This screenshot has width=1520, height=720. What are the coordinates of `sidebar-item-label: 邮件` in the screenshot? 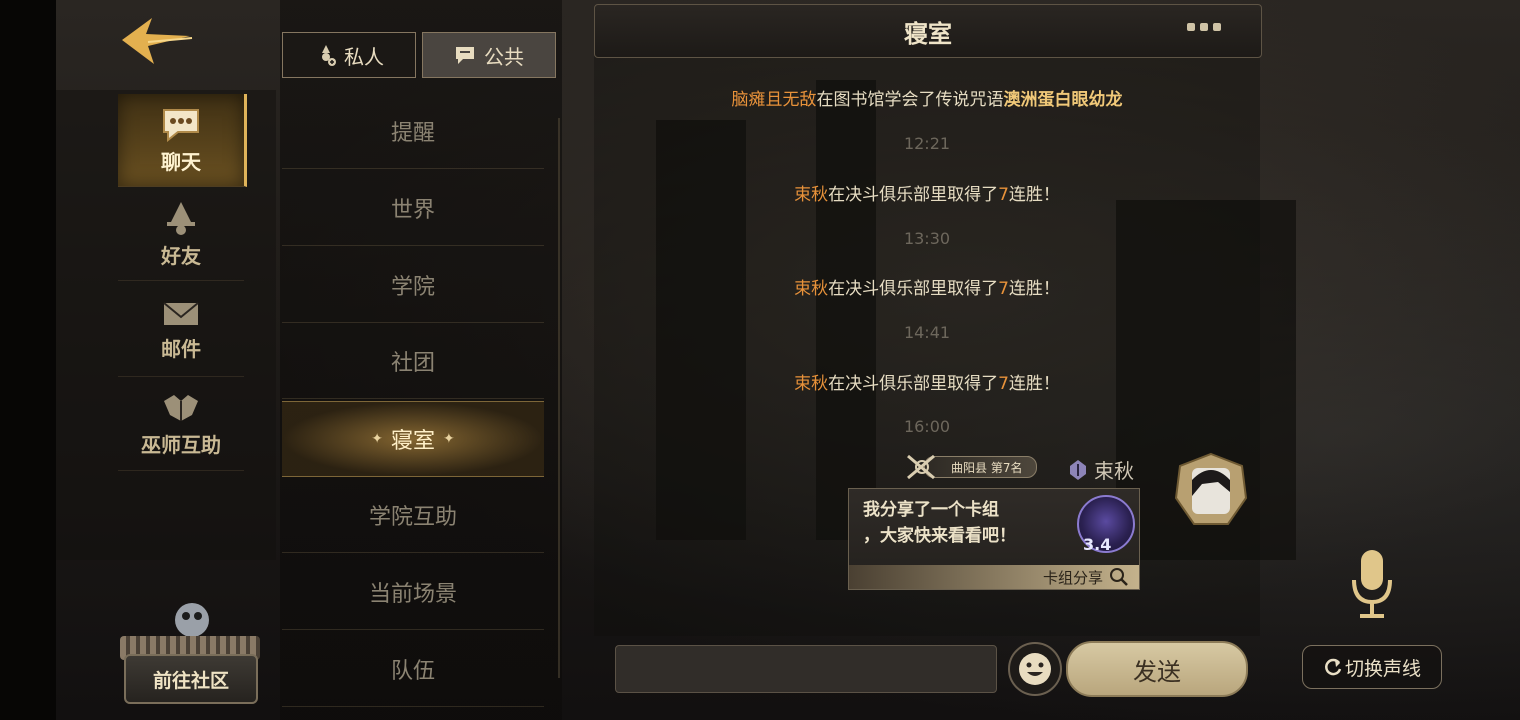 It's located at (181, 348).